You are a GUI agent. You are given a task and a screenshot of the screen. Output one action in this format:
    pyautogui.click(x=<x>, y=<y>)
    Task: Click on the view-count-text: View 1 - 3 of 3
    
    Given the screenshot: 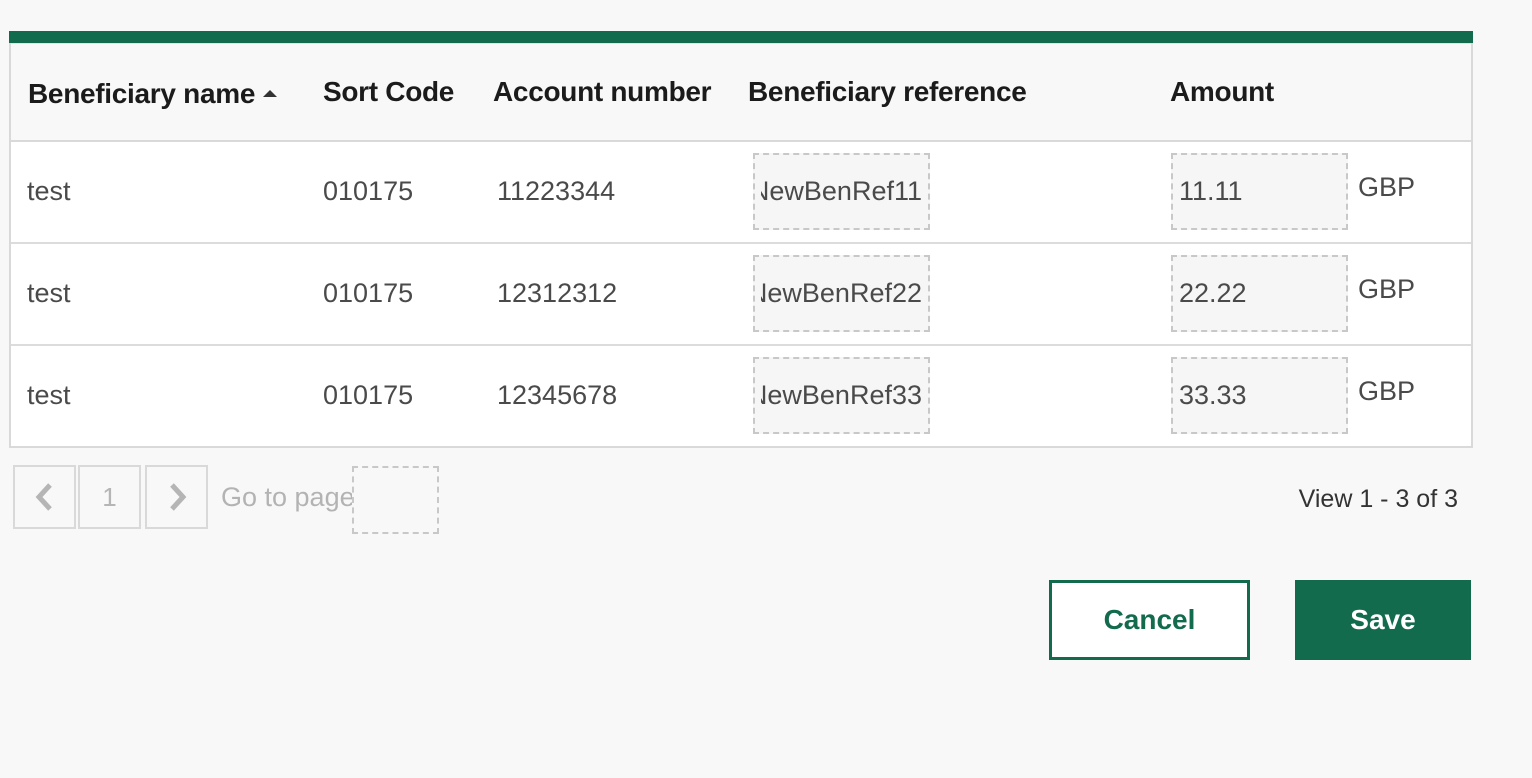 What is the action you would take?
    pyautogui.click(x=1378, y=499)
    